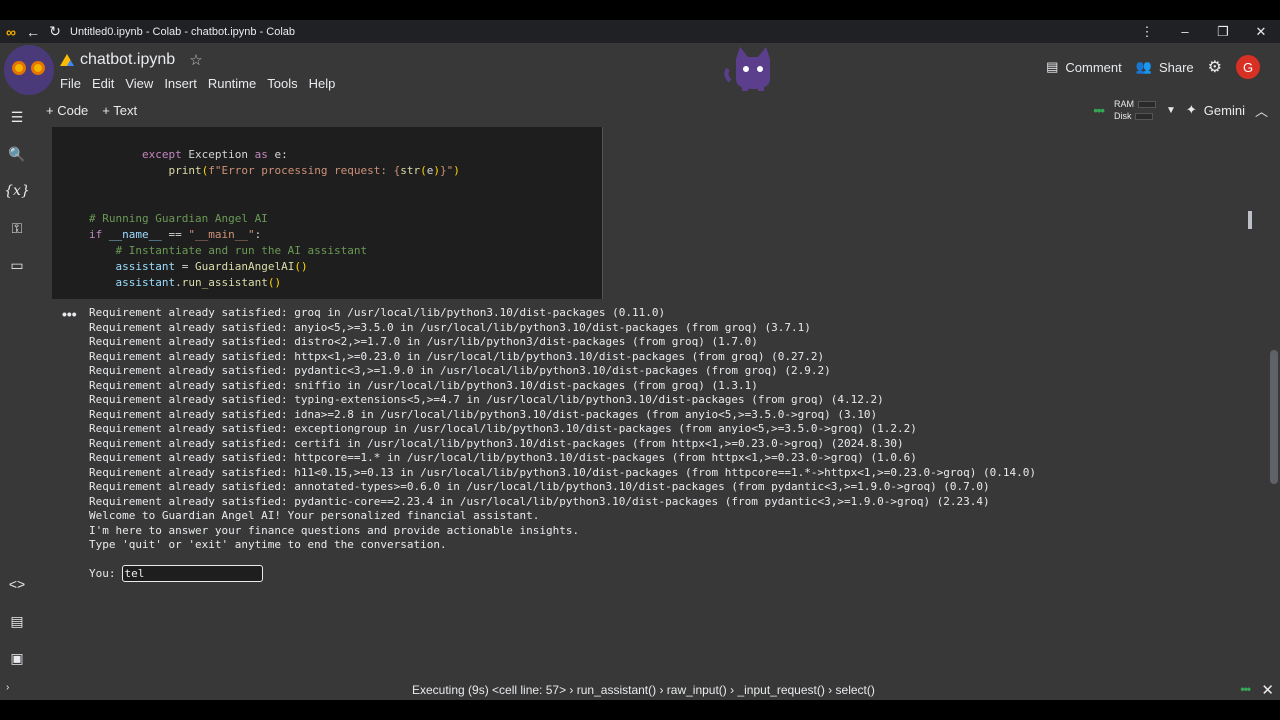 The height and width of the screenshot is (720, 1280). I want to click on ram-label: RAM, so click(1123, 104).